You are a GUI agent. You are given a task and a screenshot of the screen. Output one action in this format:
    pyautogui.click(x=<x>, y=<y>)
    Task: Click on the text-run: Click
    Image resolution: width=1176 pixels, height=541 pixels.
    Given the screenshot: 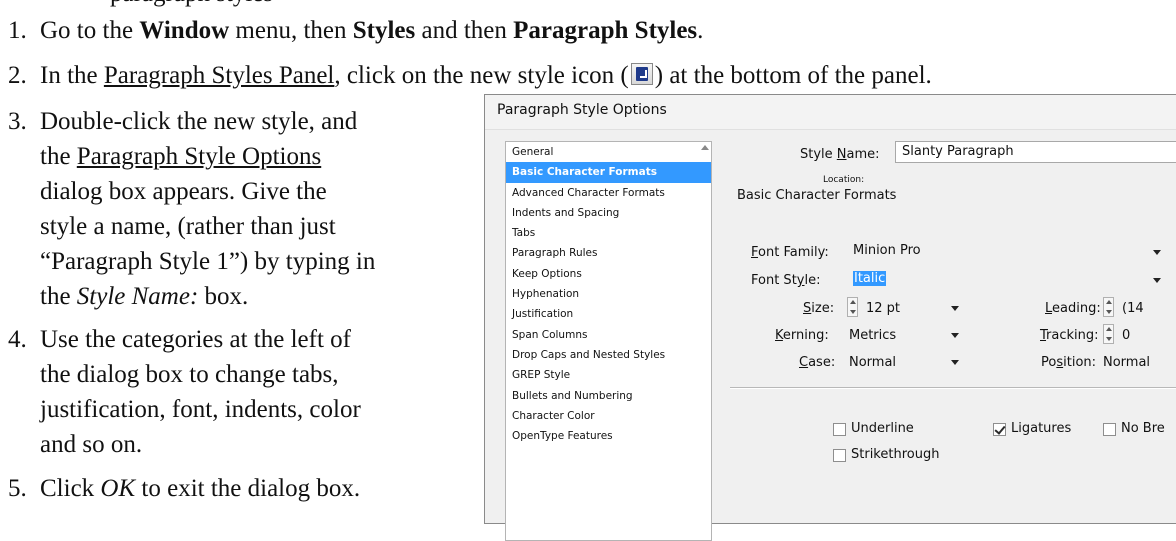 What is the action you would take?
    pyautogui.click(x=70, y=488)
    